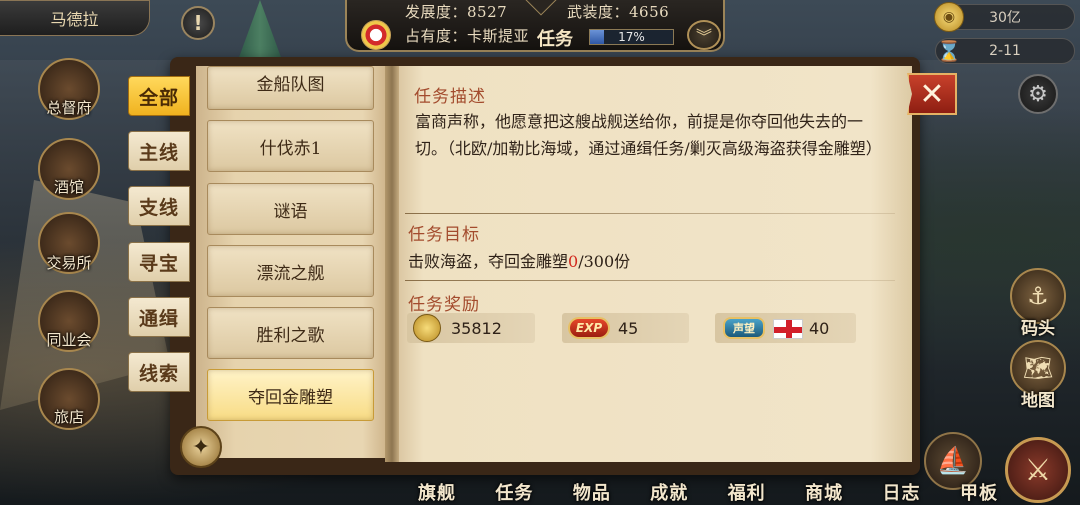  What do you see at coordinates (824, 492) in the screenshot?
I see `nav-shop: 商城` at bounding box center [824, 492].